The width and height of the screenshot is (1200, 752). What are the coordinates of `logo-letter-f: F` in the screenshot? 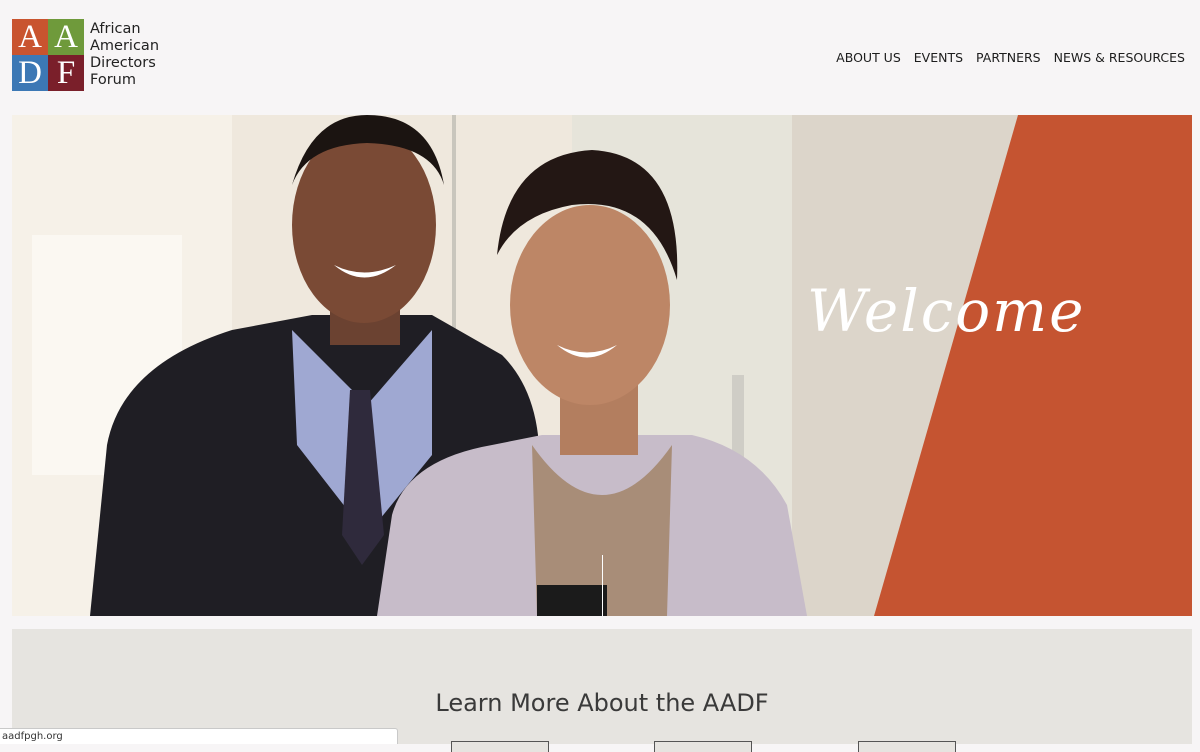 It's located at (66, 73).